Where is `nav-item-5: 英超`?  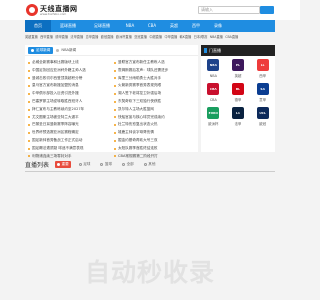
nav-item-5: 英超 is located at coordinates (174, 26).